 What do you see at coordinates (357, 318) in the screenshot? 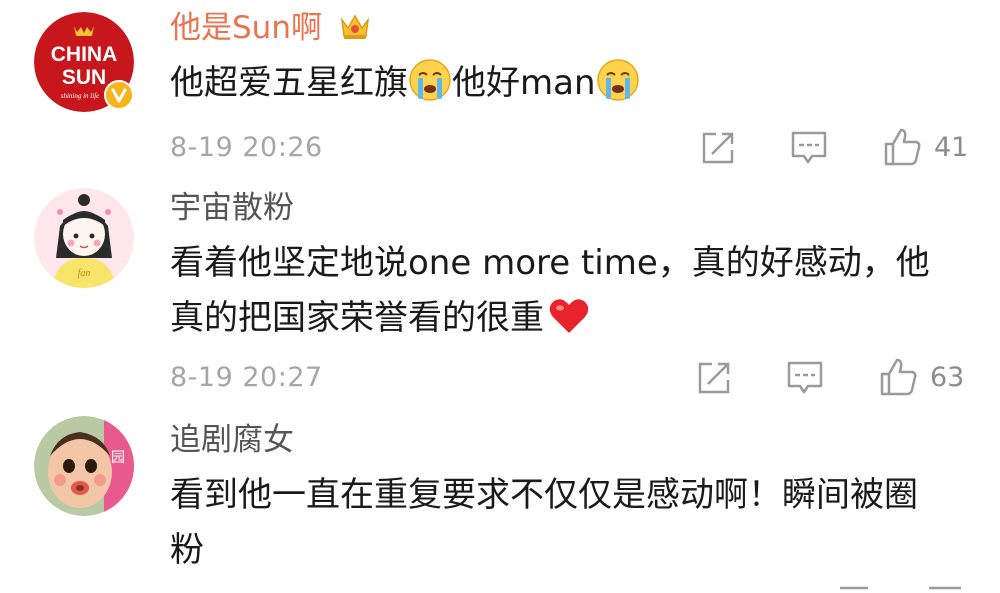
I see `comment-text-part: 真的把国家荣誉看的很重` at bounding box center [357, 318].